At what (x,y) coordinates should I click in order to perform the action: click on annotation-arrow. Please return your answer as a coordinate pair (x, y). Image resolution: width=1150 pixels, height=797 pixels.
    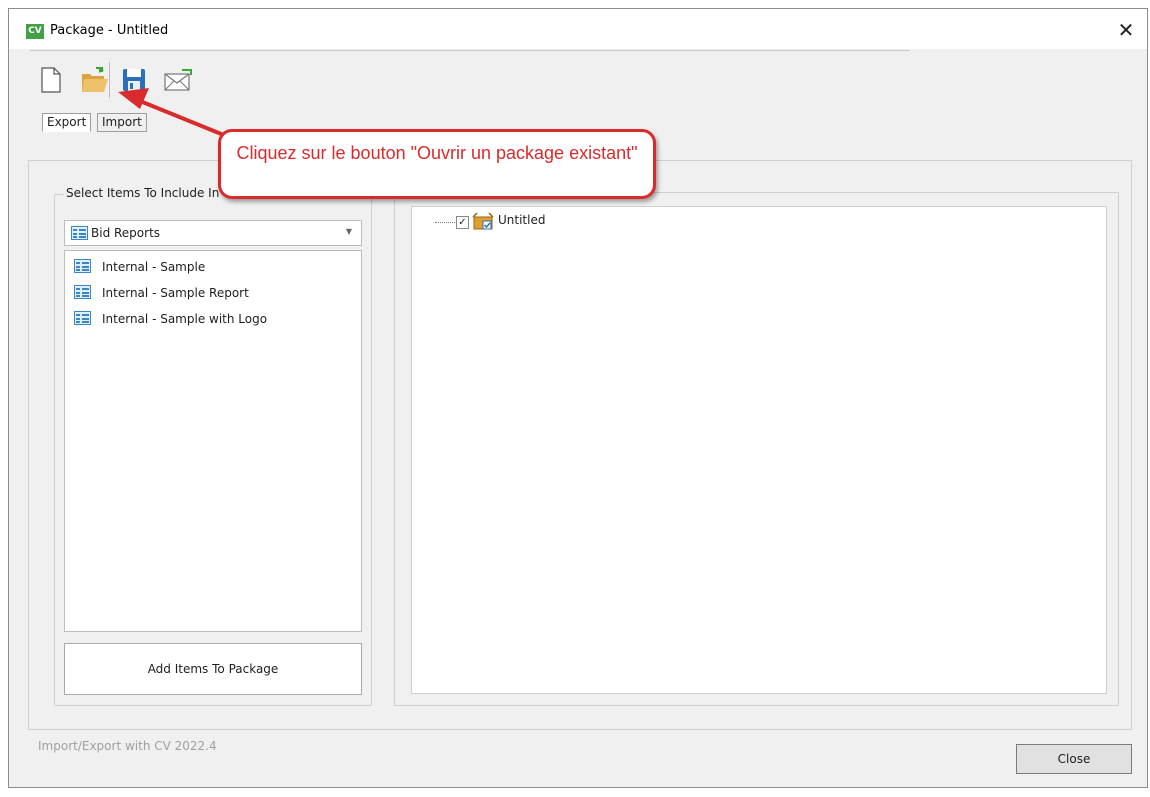
    Looking at the image, I should click on (177, 115).